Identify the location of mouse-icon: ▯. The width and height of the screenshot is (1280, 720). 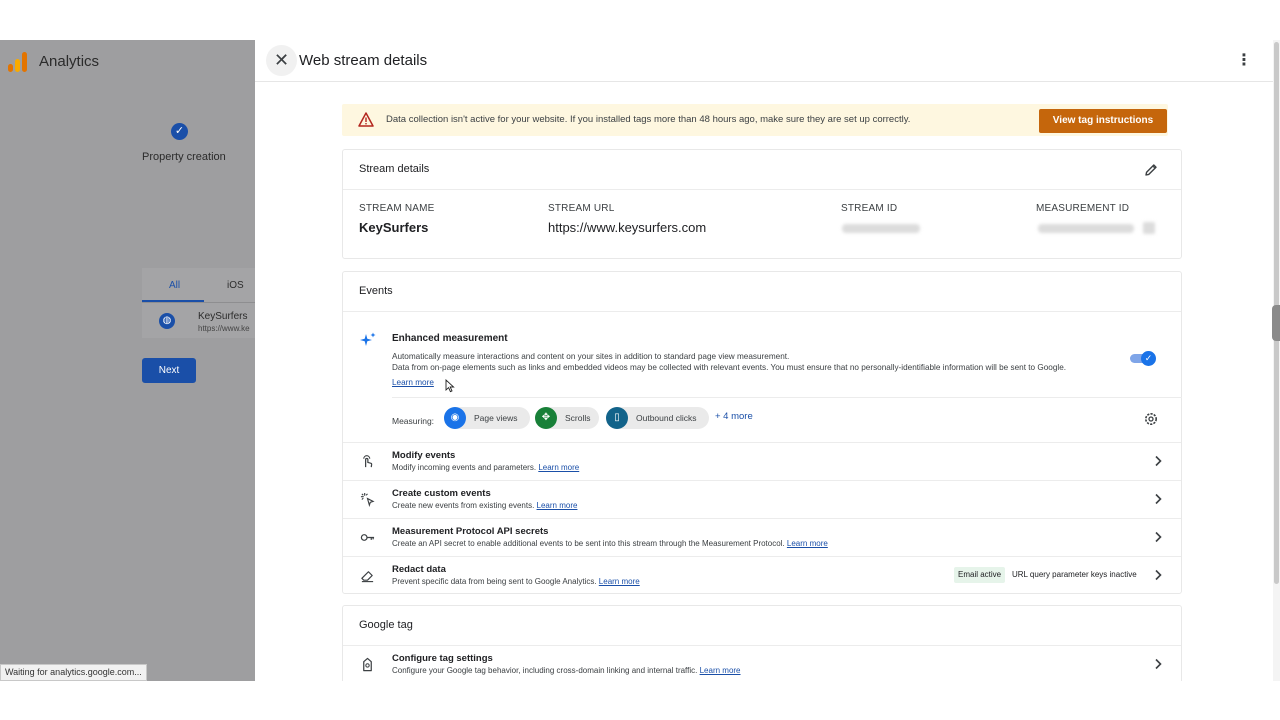
(617, 418).